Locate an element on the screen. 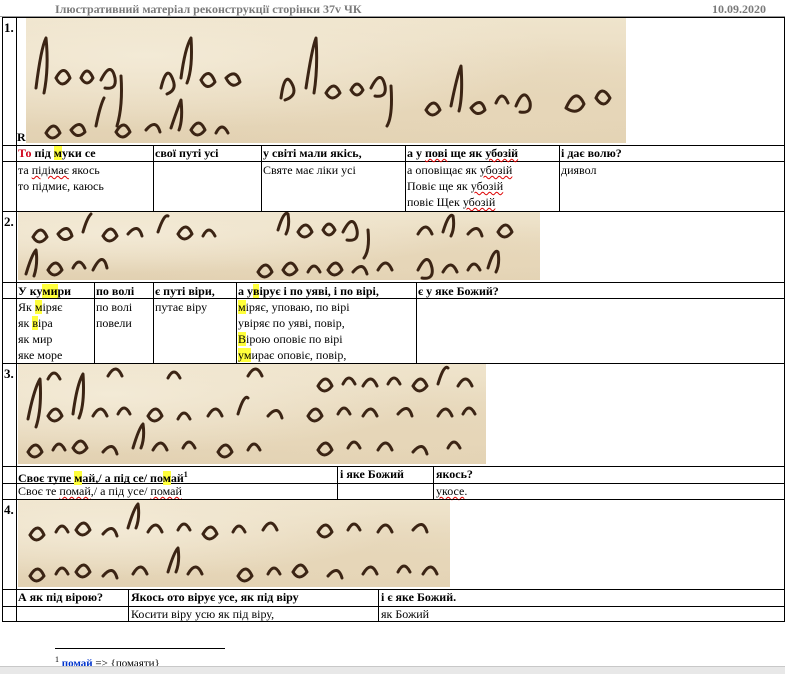  cell-line: та підімає якось is located at coordinates (59, 170).